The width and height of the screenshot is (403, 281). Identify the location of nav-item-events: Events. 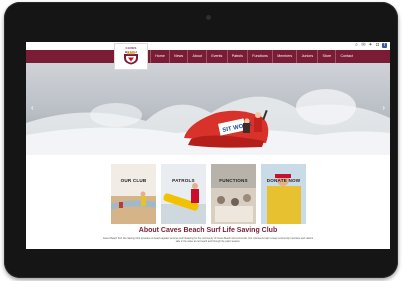
(216, 56).